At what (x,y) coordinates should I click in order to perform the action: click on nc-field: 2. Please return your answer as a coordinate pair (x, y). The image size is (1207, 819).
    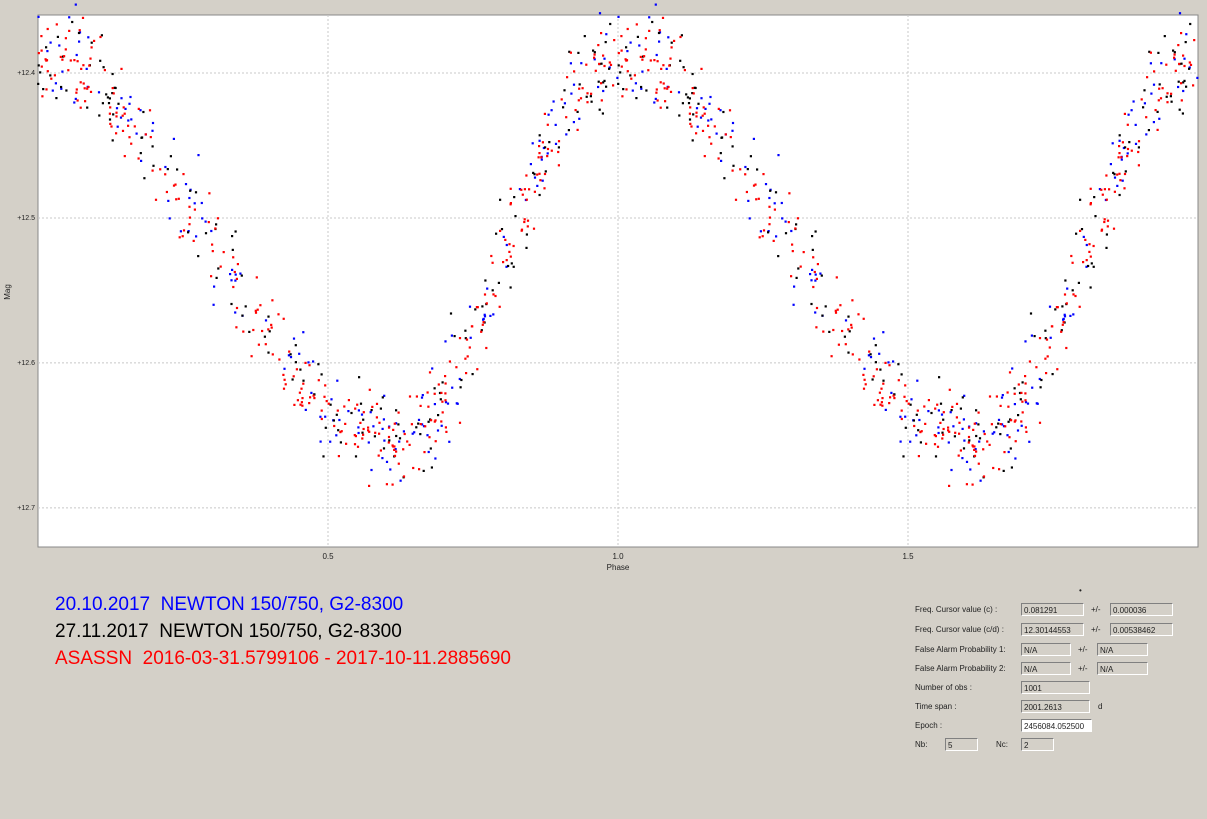
    Looking at the image, I should click on (1037, 744).